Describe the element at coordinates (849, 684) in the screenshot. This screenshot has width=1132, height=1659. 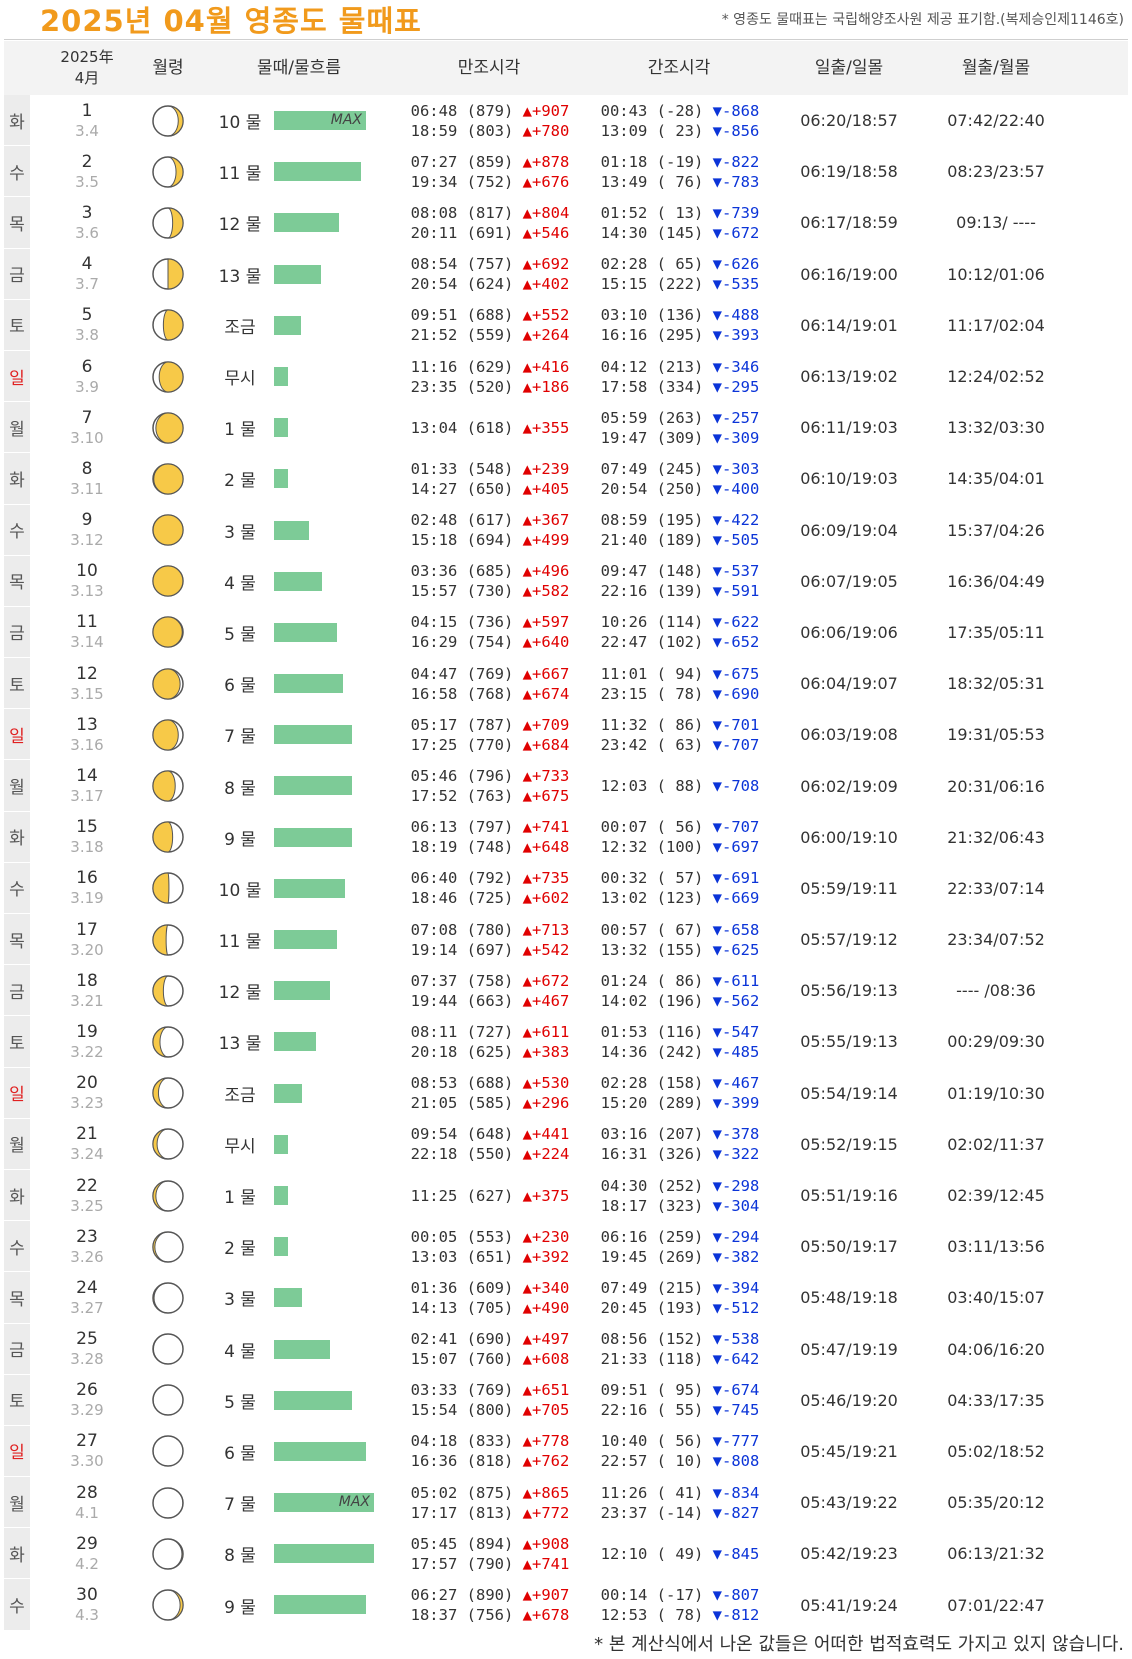
I see `sunrise-sunset-time: 06:04/19:07` at that location.